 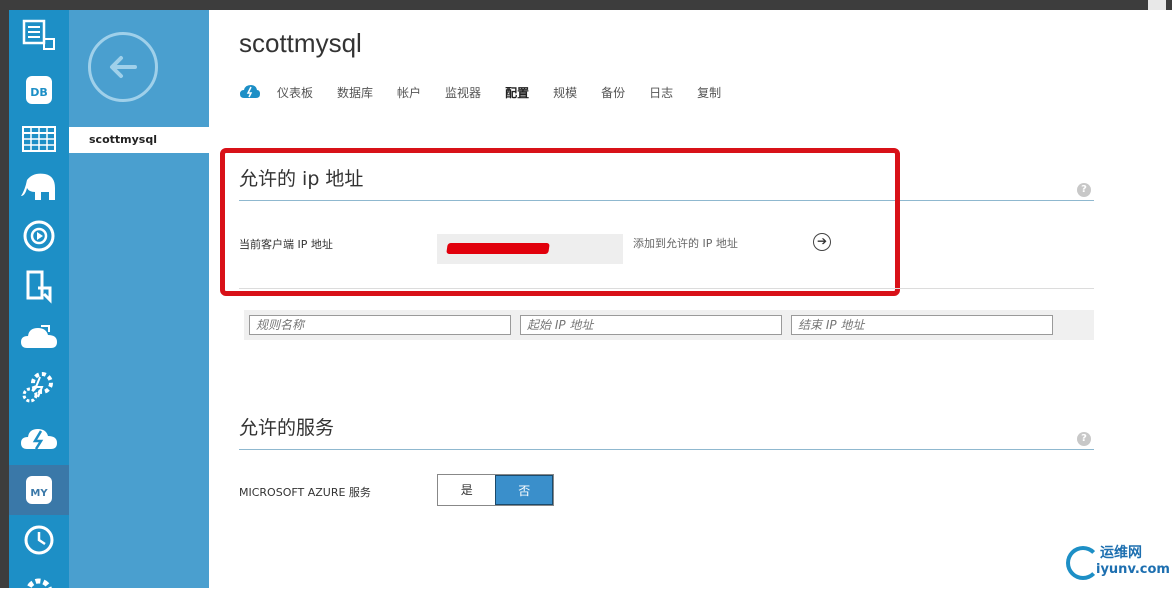 I want to click on tab-backup: 备份, so click(x=613, y=92).